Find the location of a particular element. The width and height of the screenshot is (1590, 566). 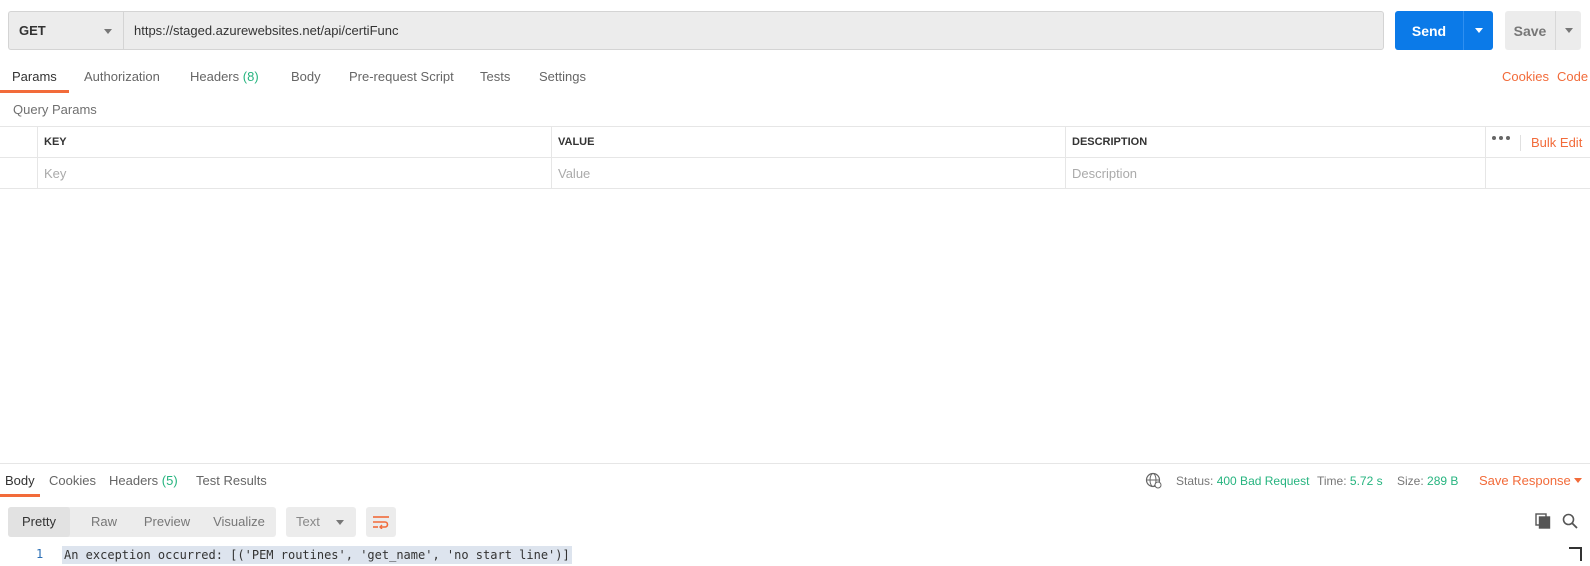

tab-authorization: Authorization is located at coordinates (122, 77).